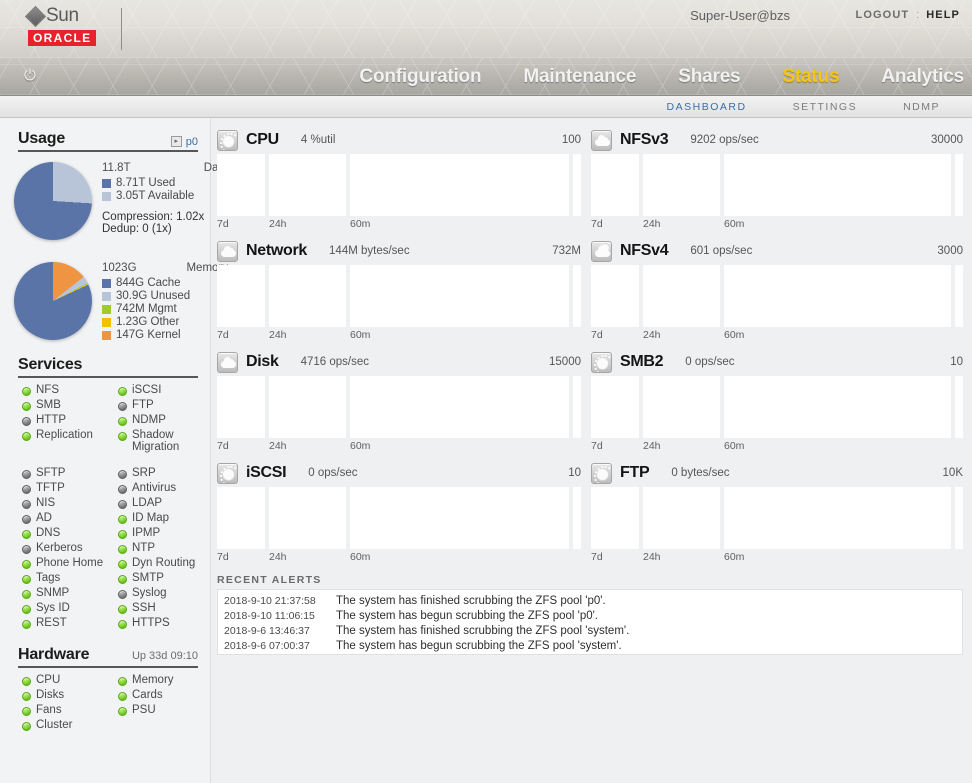  Describe the element at coordinates (146, 309) in the screenshot. I see `legend-label: 742M Mgmt` at that location.